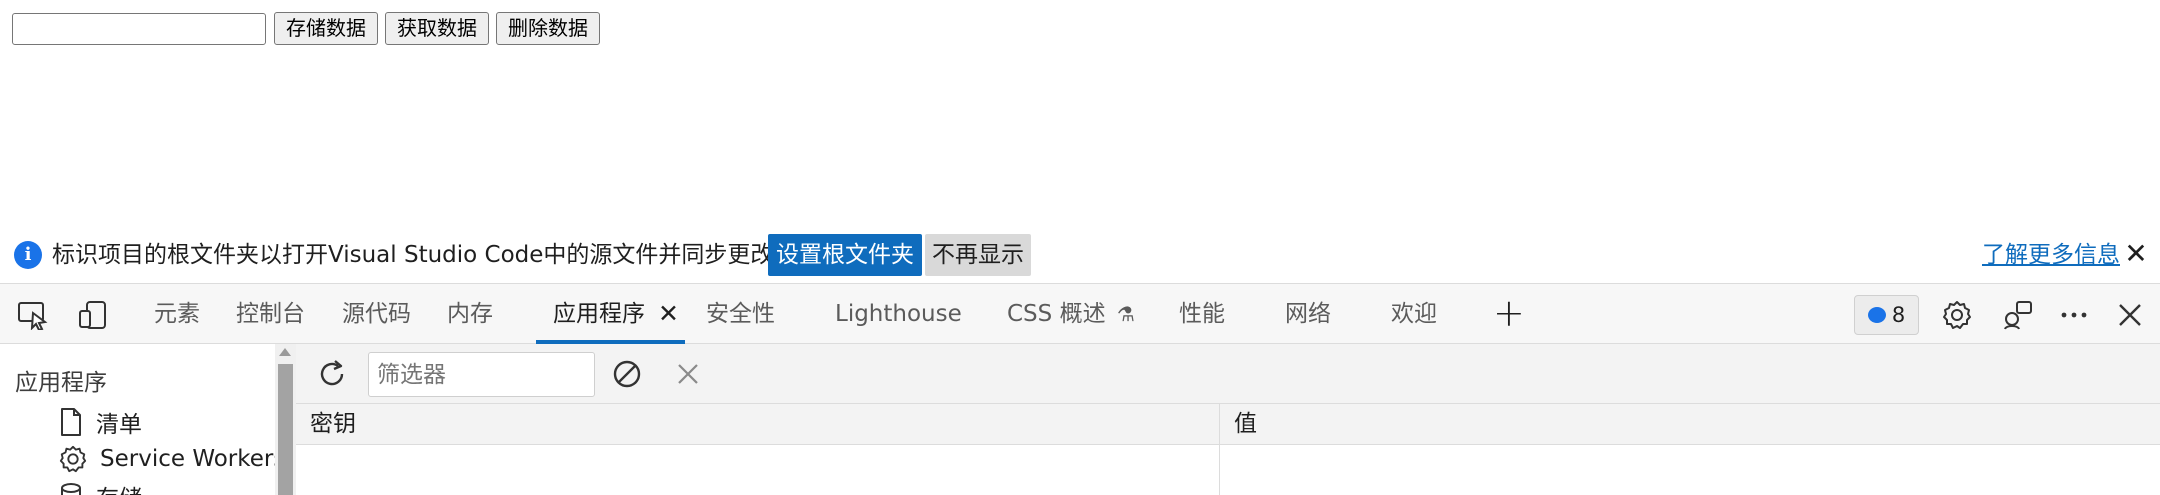 The height and width of the screenshot is (495, 2160). I want to click on sidebar-item-service-workers: Service Workers, so click(171, 459).